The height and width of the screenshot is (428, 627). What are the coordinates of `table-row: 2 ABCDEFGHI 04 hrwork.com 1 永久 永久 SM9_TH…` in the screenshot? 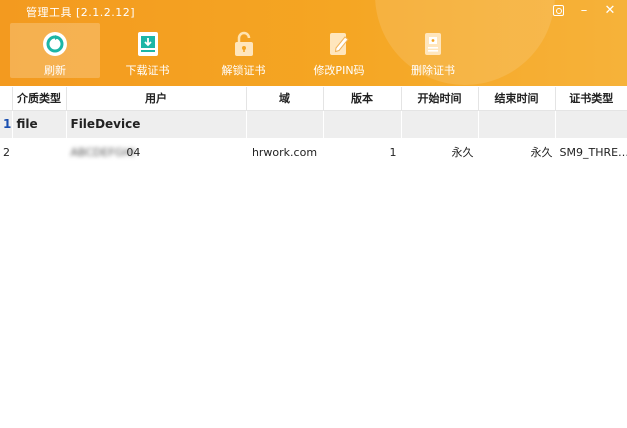 It's located at (313, 152).